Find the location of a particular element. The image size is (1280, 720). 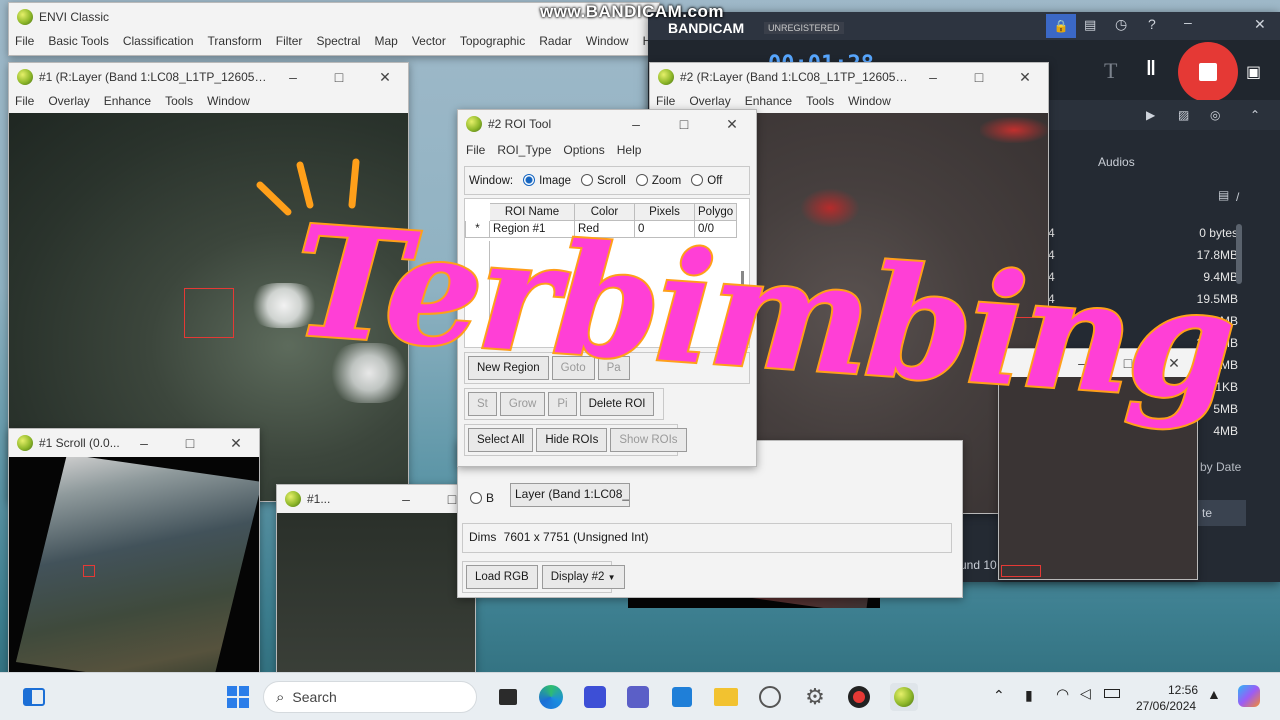

tab-audios: Audios is located at coordinates (1116, 162).